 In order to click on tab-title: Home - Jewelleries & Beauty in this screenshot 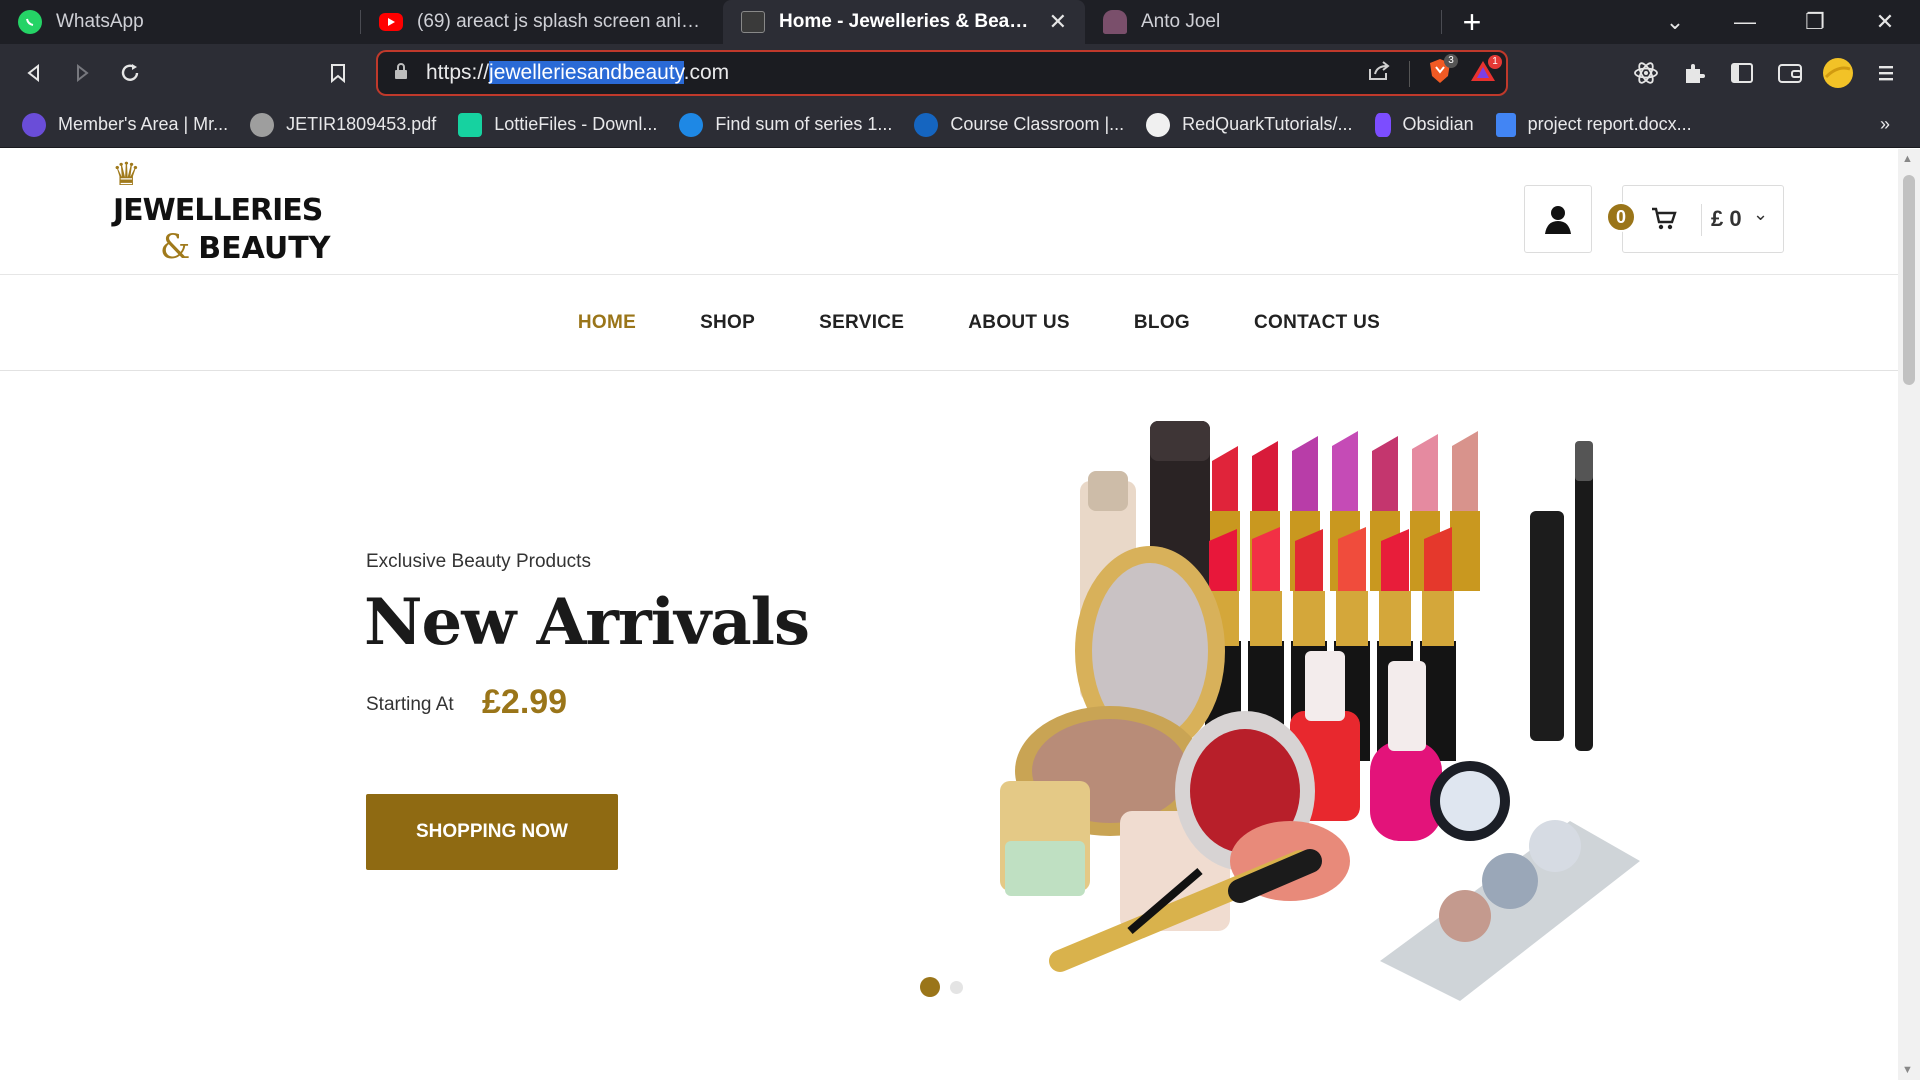, I will do `click(907, 21)`.